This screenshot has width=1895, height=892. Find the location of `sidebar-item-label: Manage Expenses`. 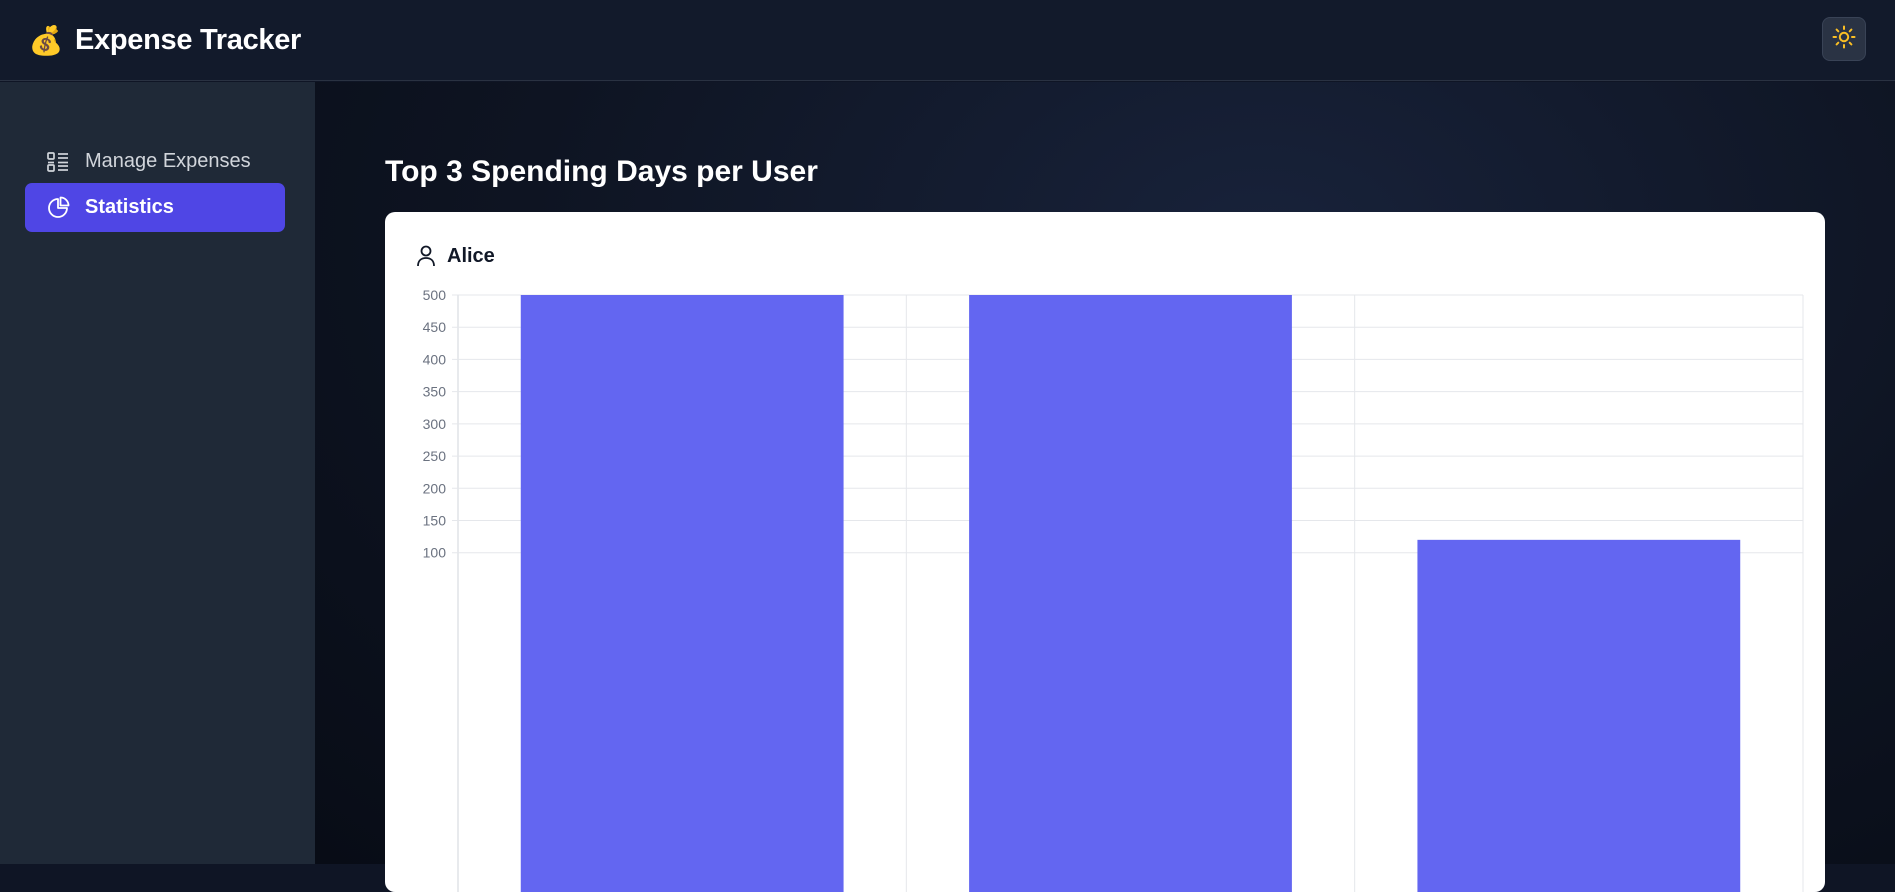

sidebar-item-label: Manage Expenses is located at coordinates (168, 161).